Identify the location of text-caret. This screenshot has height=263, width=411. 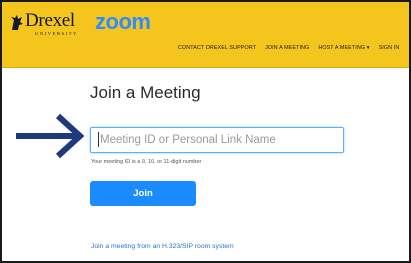
(98, 139).